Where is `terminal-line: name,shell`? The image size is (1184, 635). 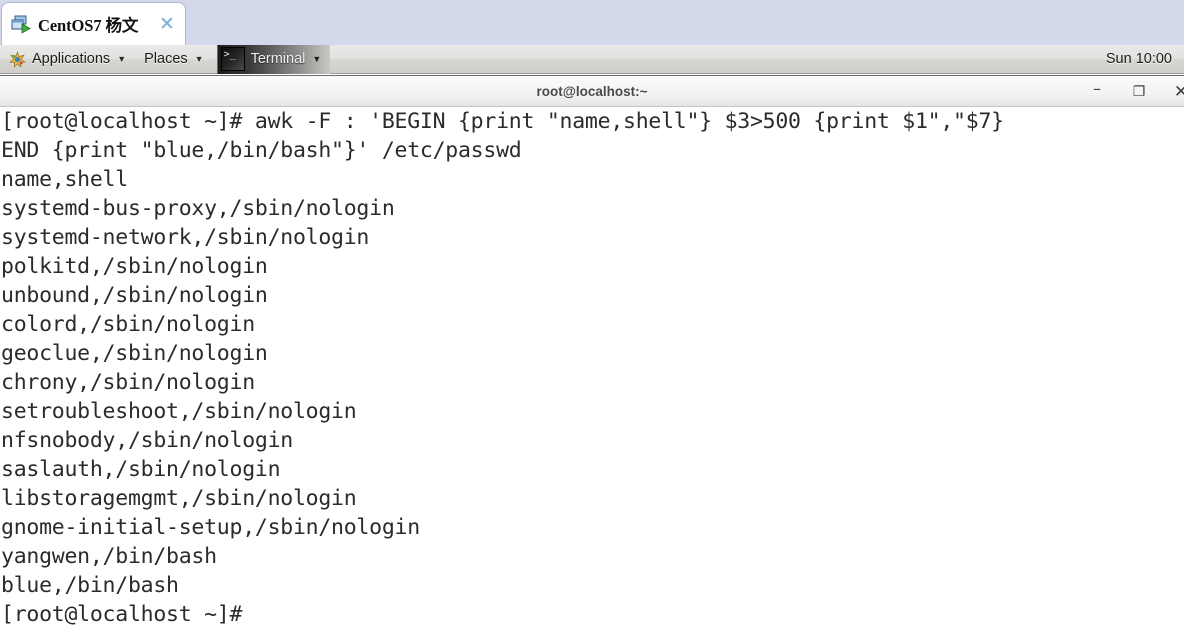 terminal-line: name,shell is located at coordinates (64, 179).